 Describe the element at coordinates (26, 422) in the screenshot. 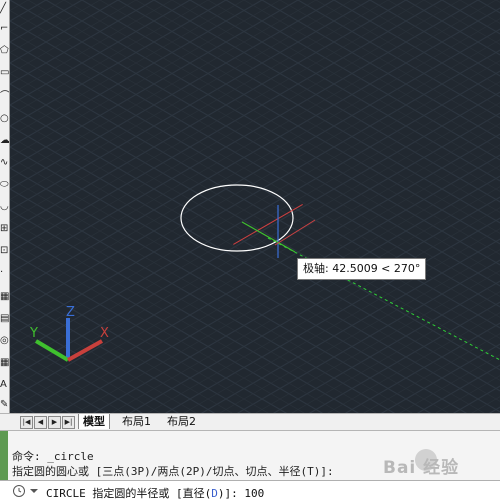

I see `first-tab-icon: |◀` at that location.